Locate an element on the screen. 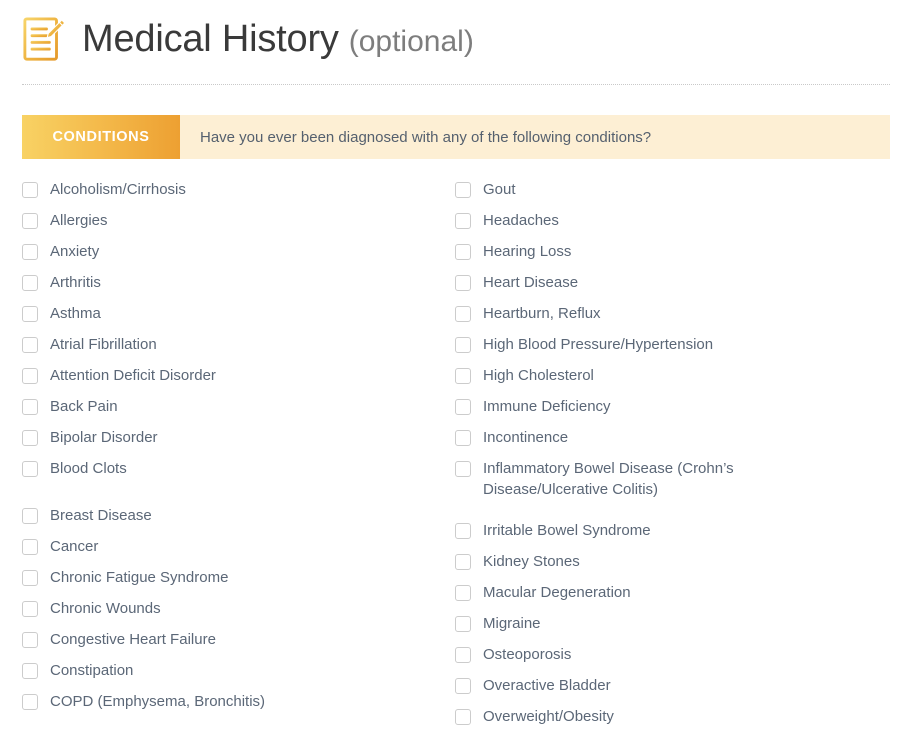  document-pencil-icon is located at coordinates (44, 39).